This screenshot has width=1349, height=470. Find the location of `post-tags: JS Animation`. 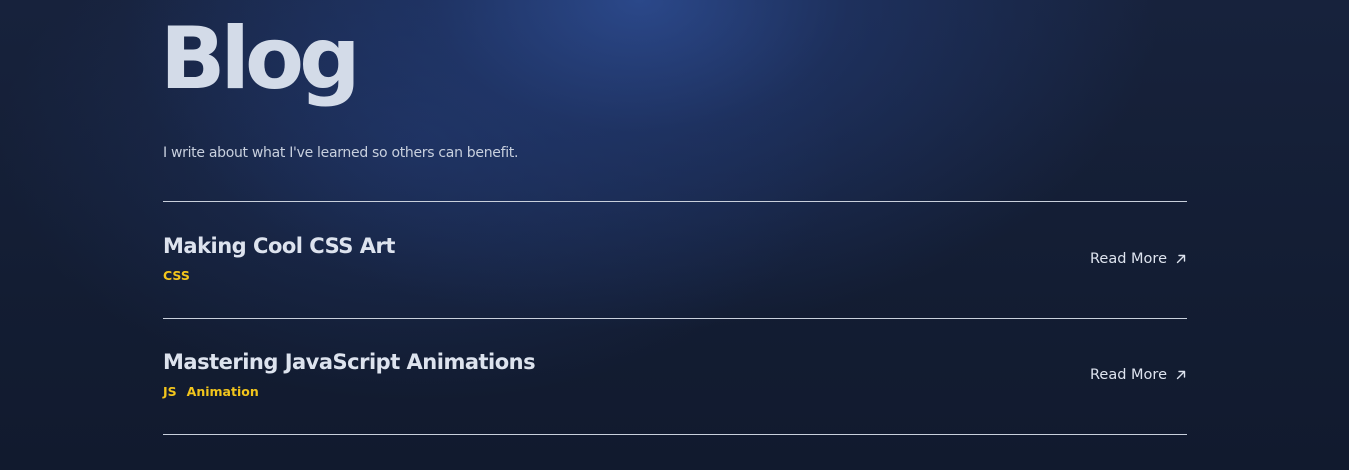

post-tags: JS Animation is located at coordinates (211, 391).